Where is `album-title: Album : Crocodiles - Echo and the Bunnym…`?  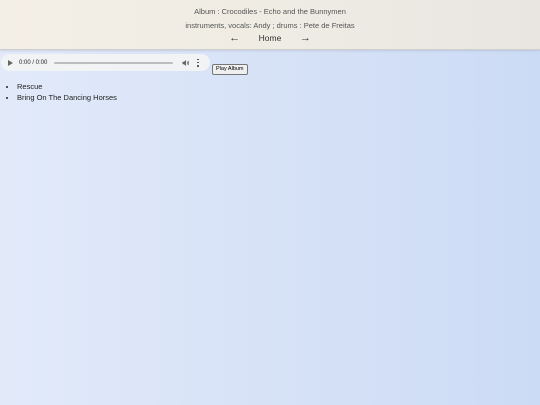
album-title: Album : Crocodiles - Echo and the Bunnym… is located at coordinates (270, 11).